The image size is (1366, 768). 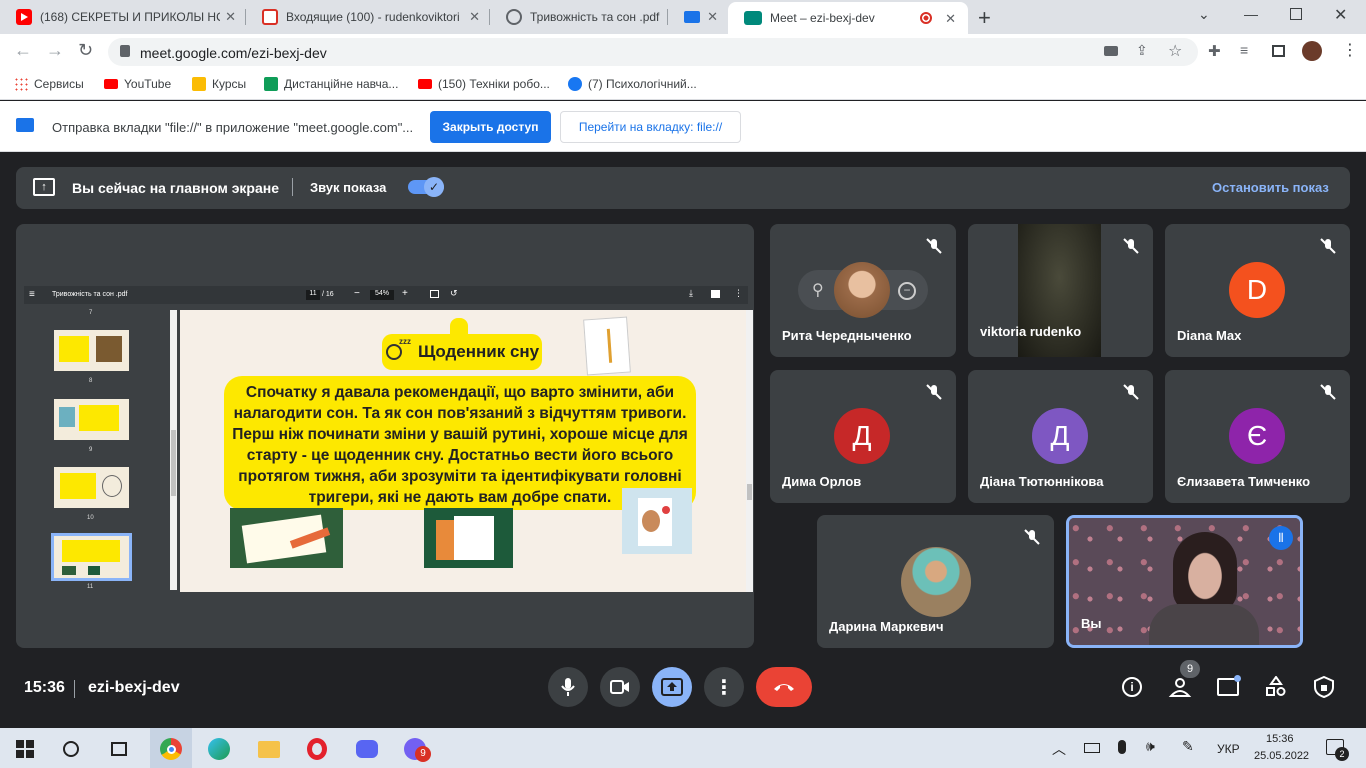 I want to click on slide-scroll-thumb, so click(x=749, y=492).